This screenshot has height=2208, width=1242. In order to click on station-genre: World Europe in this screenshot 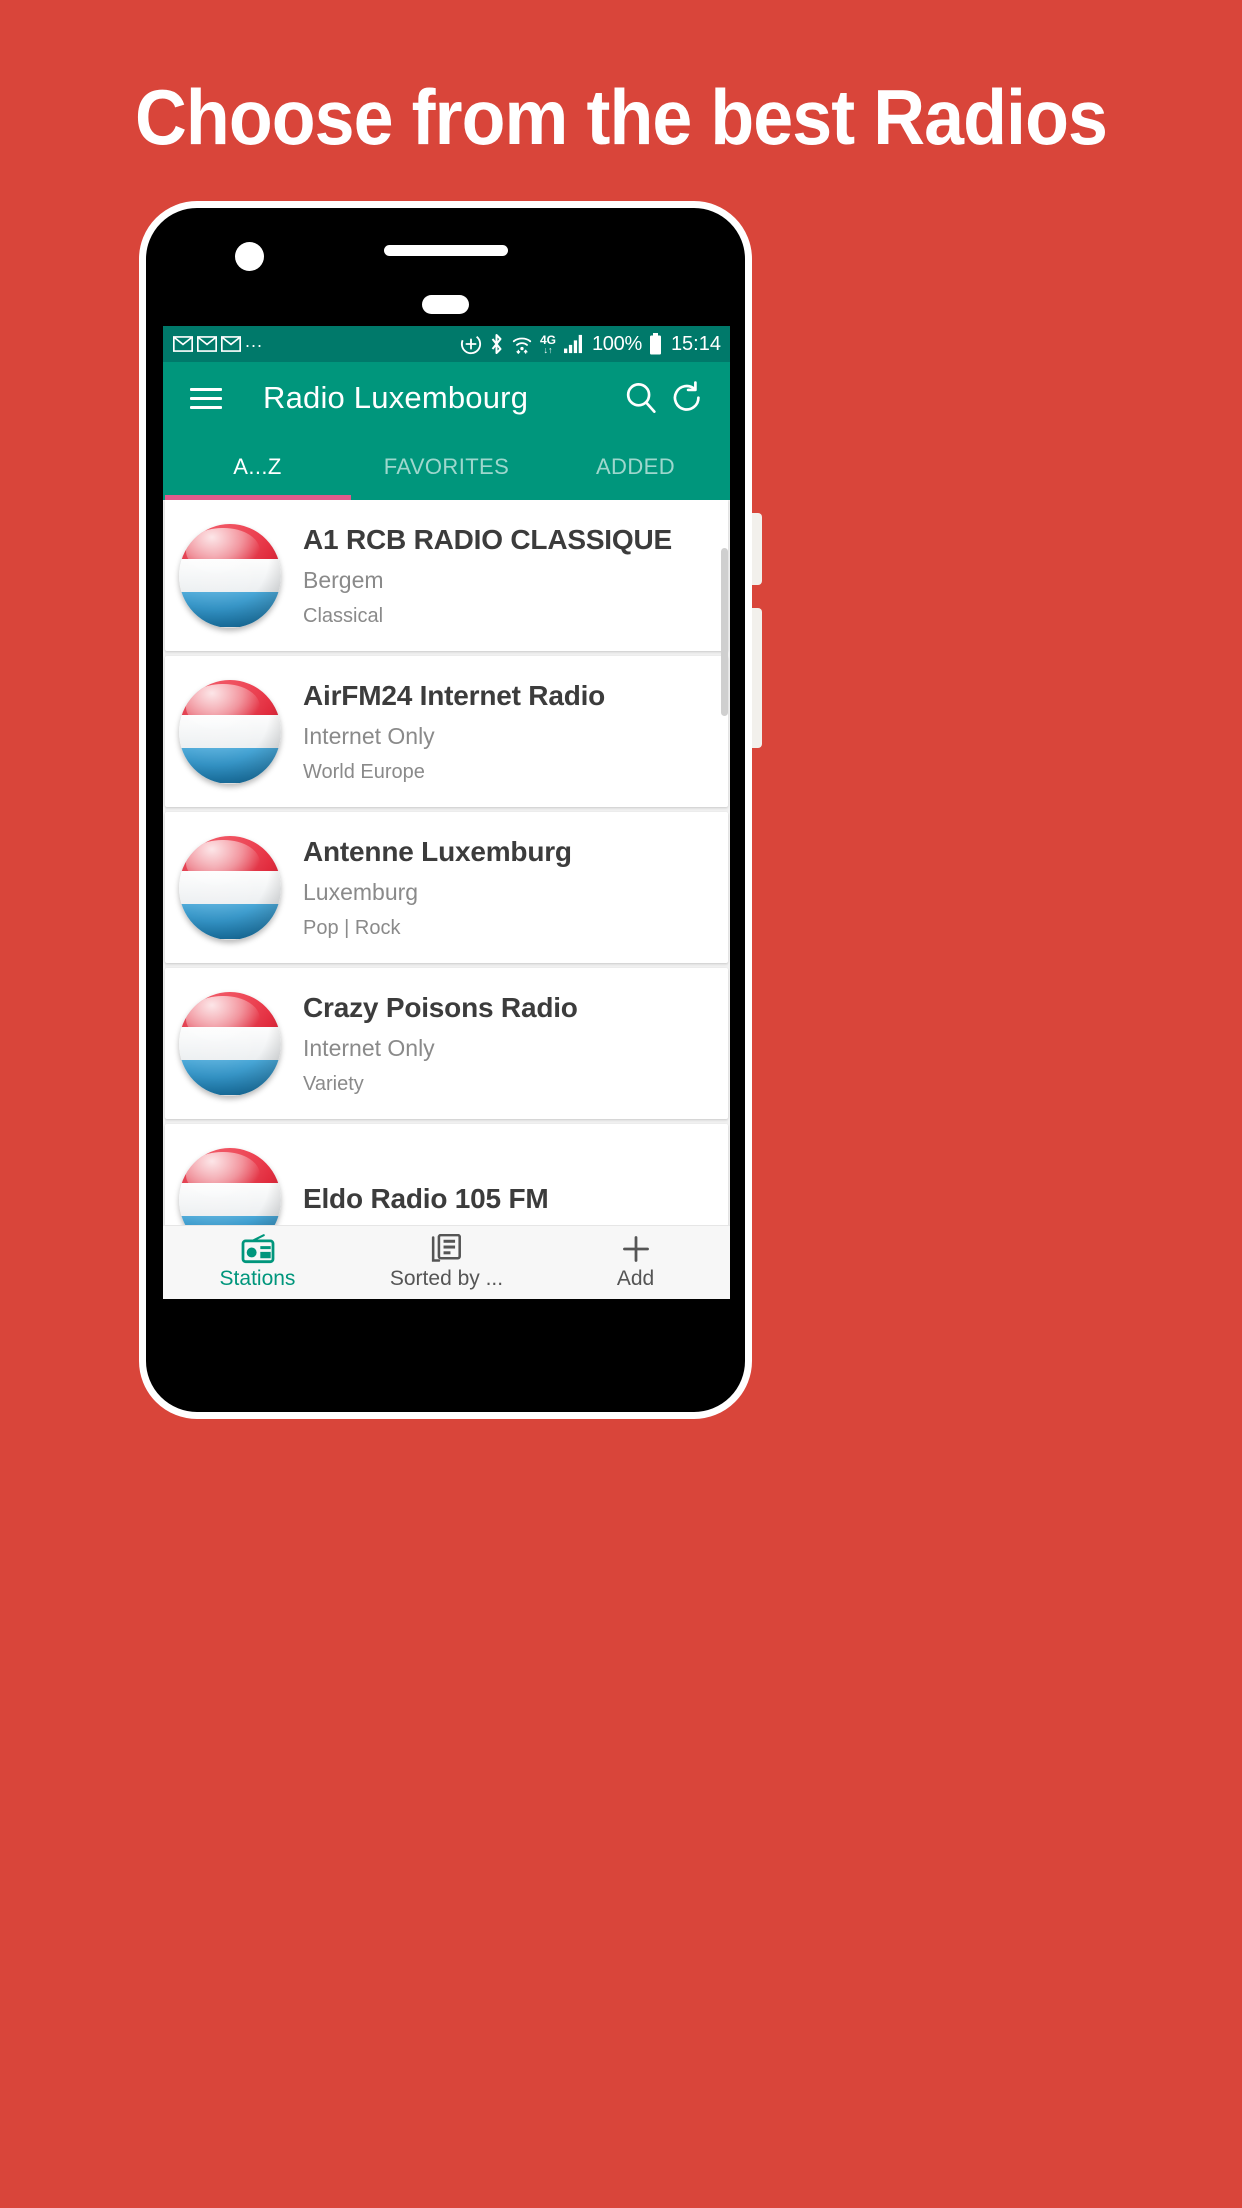, I will do `click(364, 771)`.